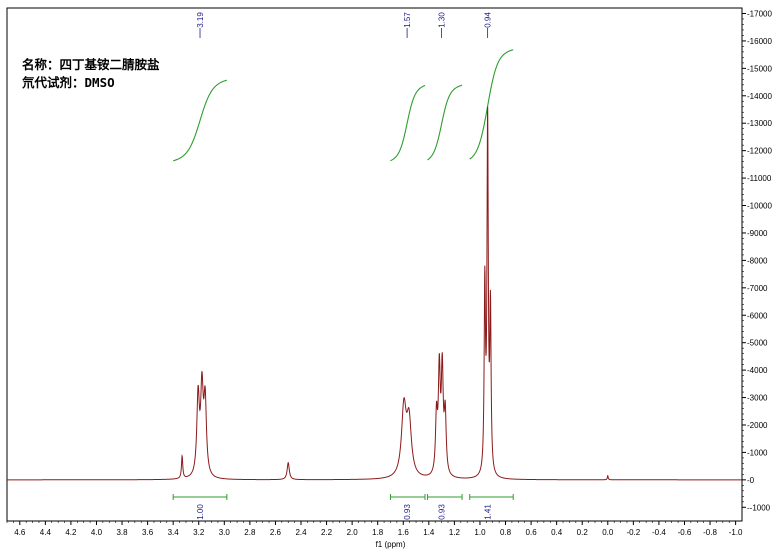 Image resolution: width=776 pixels, height=559 pixels. I want to click on x-tick-label: 4.4, so click(46, 532).